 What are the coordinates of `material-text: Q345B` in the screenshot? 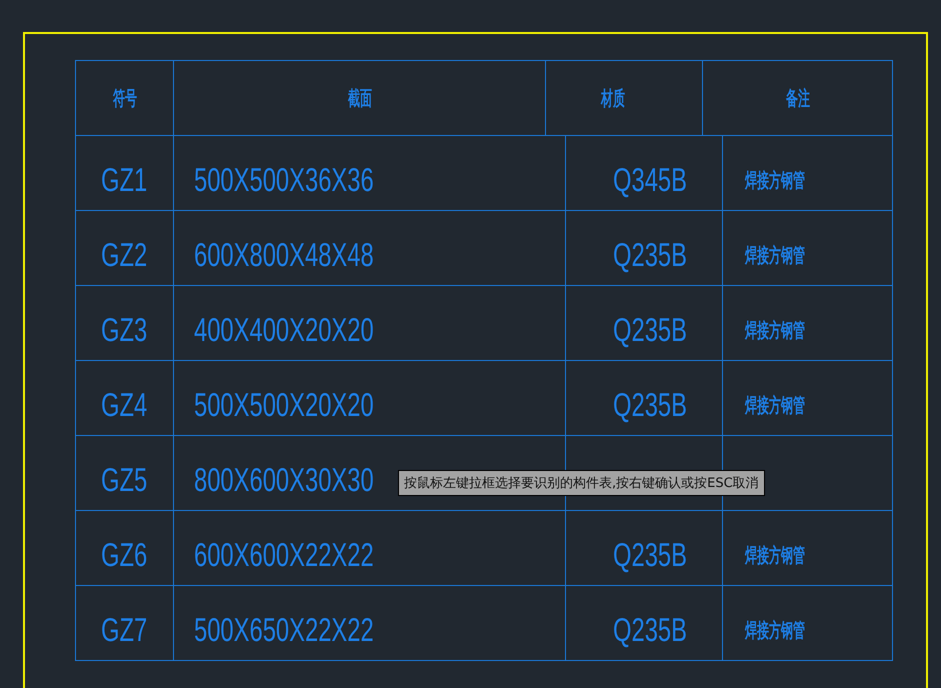 It's located at (650, 179).